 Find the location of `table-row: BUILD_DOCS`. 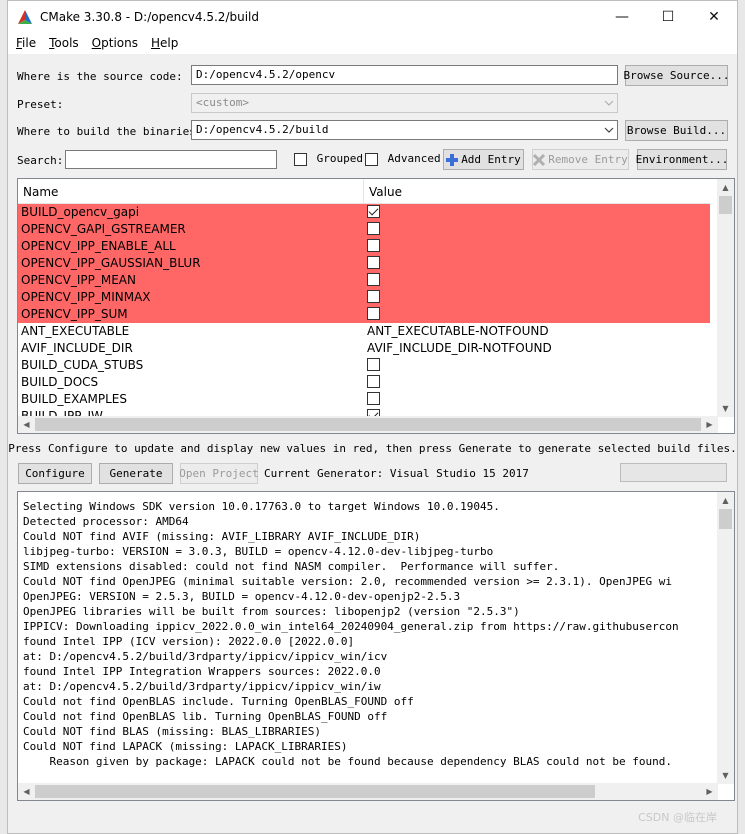

table-row: BUILD_DOCS is located at coordinates (364, 382).